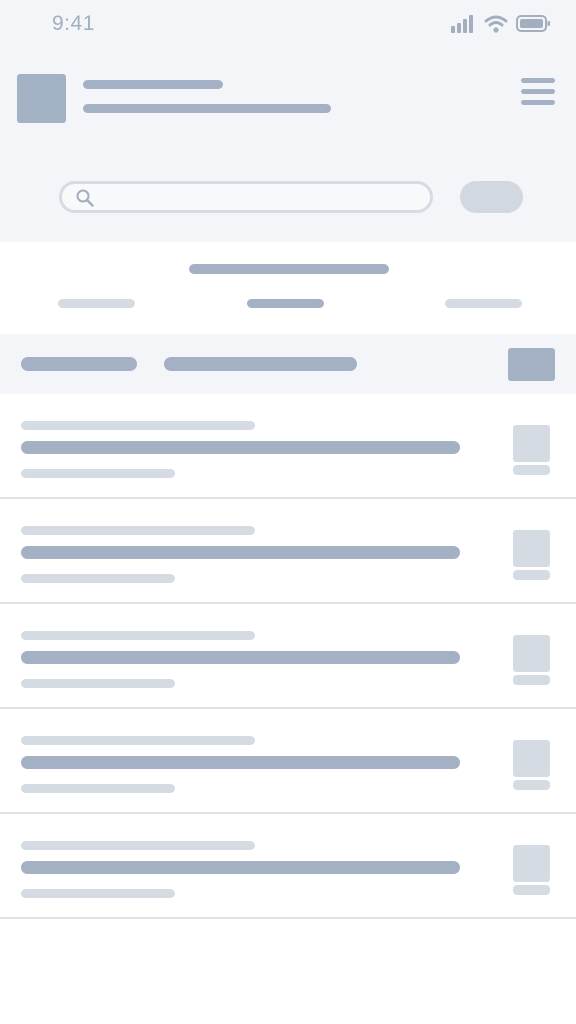  I want to click on menu-icon, so click(538, 91).